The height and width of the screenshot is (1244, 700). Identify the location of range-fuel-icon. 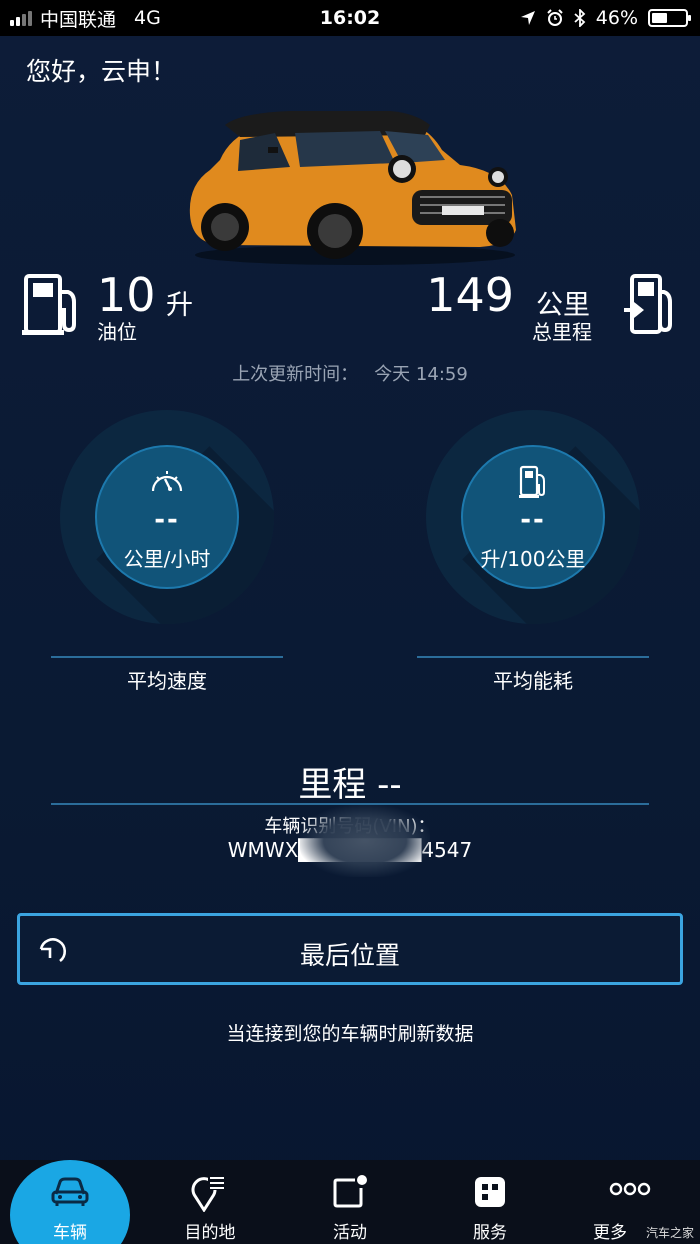
(648, 304).